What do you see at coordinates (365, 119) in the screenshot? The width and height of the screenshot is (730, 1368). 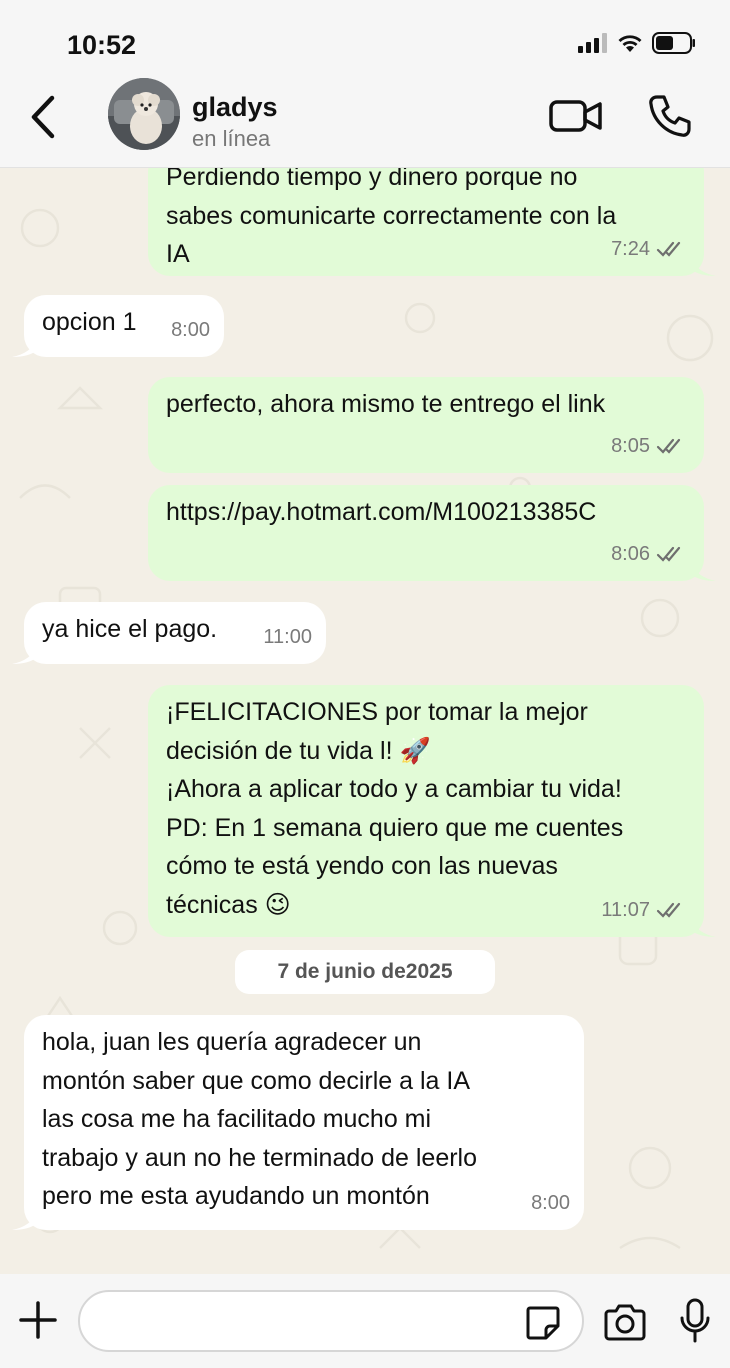 I see `chat-header: gladys en línea` at bounding box center [365, 119].